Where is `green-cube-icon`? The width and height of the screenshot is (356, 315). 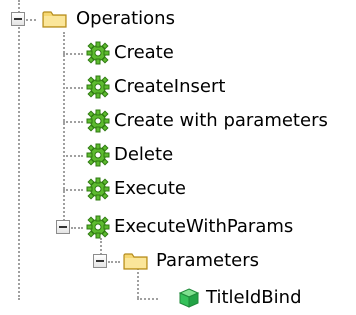 green-cube-icon is located at coordinates (189, 298).